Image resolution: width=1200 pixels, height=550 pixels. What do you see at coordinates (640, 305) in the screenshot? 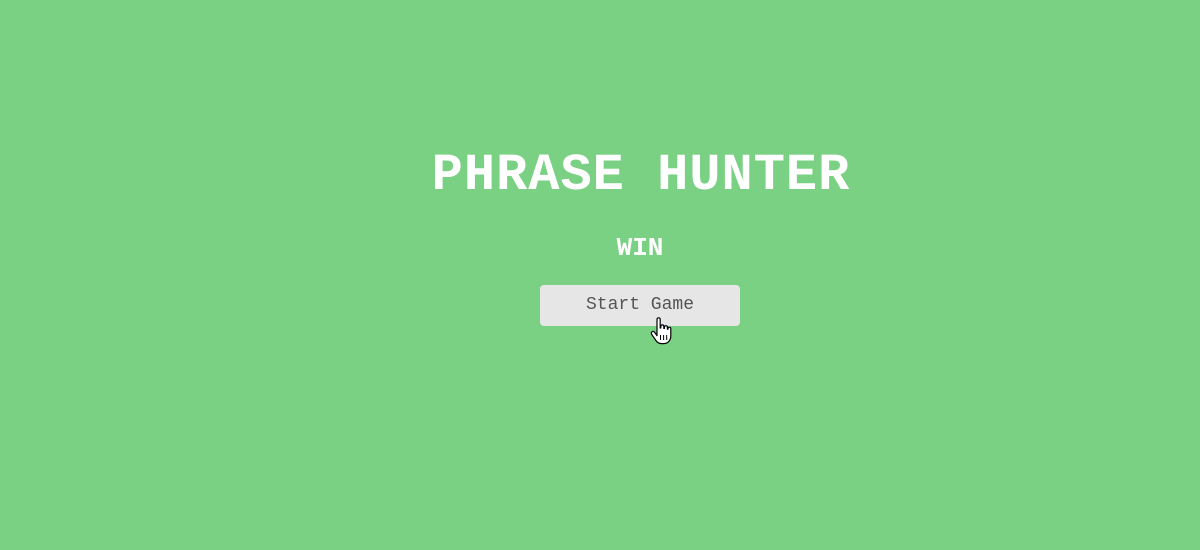
I see `start-game-button: Start Game` at bounding box center [640, 305].